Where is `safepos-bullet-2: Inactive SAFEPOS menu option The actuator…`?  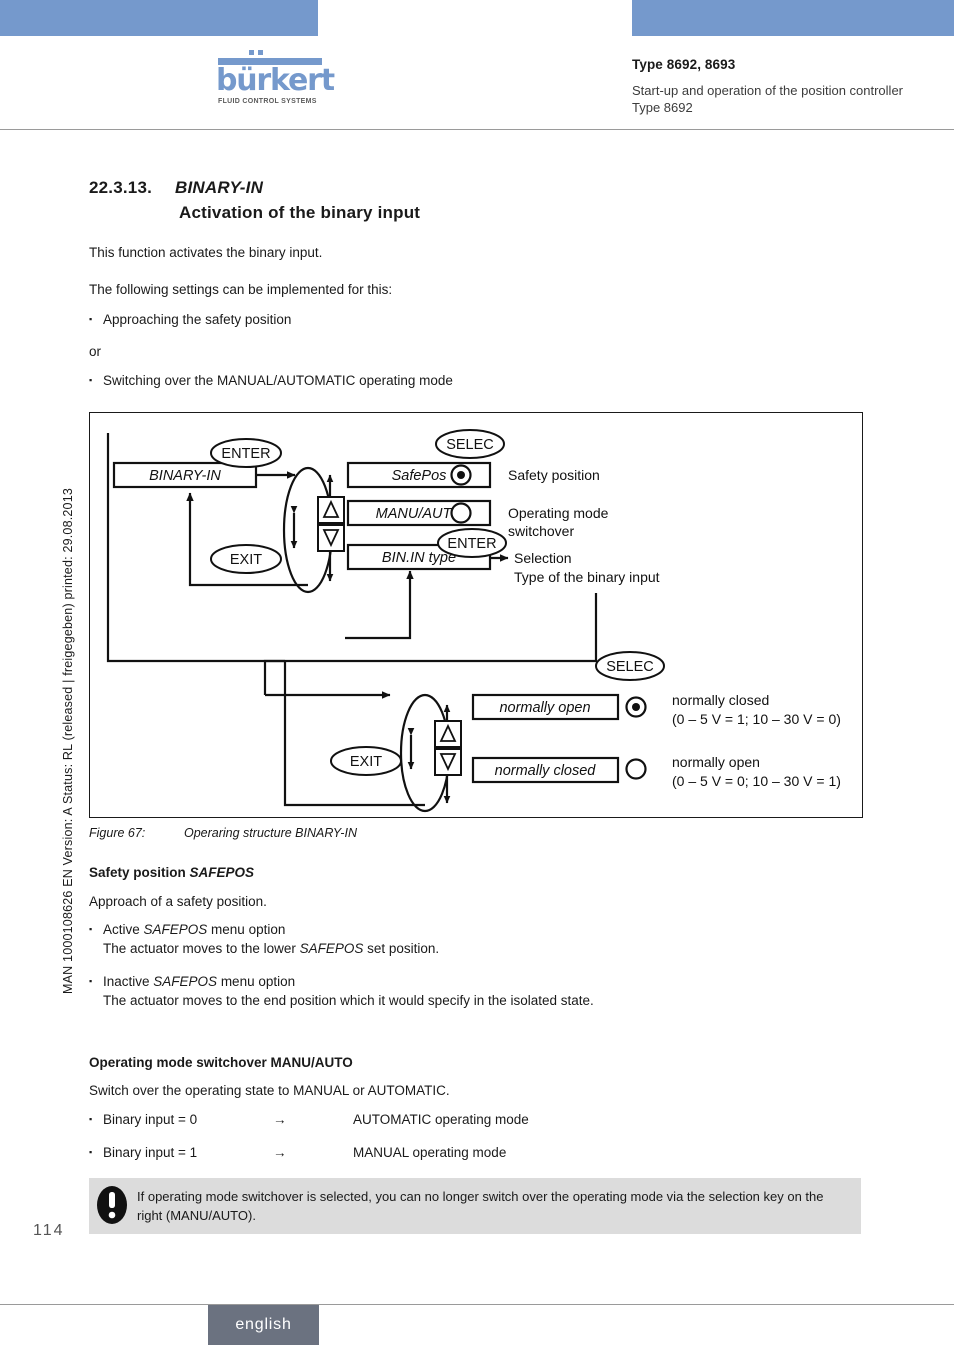
safepos-bullet-2: Inactive SAFEPOS menu option The actuator… is located at coordinates (341, 991).